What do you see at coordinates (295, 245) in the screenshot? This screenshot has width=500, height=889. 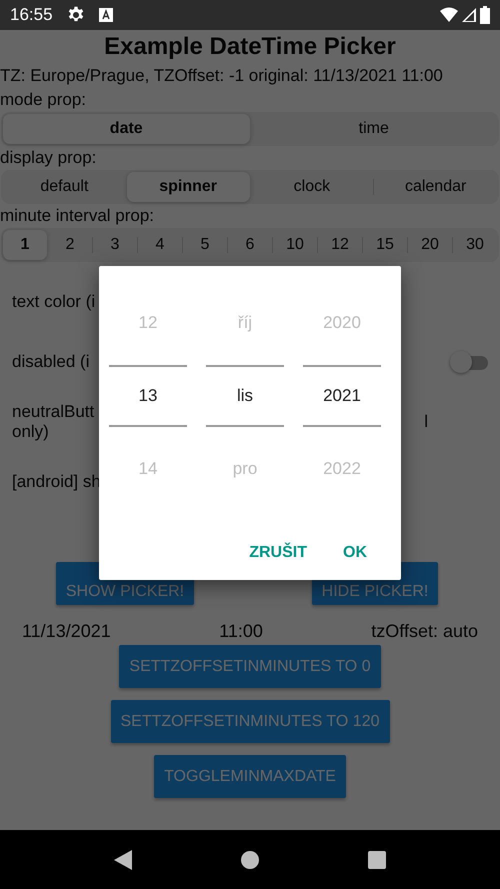 I see `segment-tab: 10` at bounding box center [295, 245].